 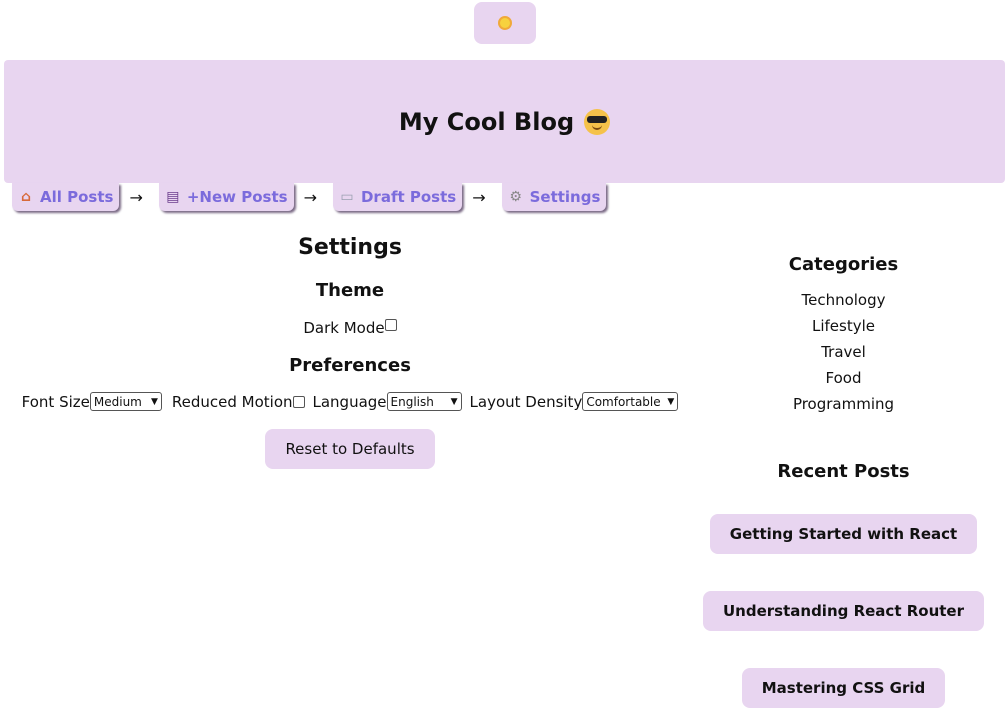 What do you see at coordinates (26, 197) in the screenshot?
I see `home-icon: ⌂` at bounding box center [26, 197].